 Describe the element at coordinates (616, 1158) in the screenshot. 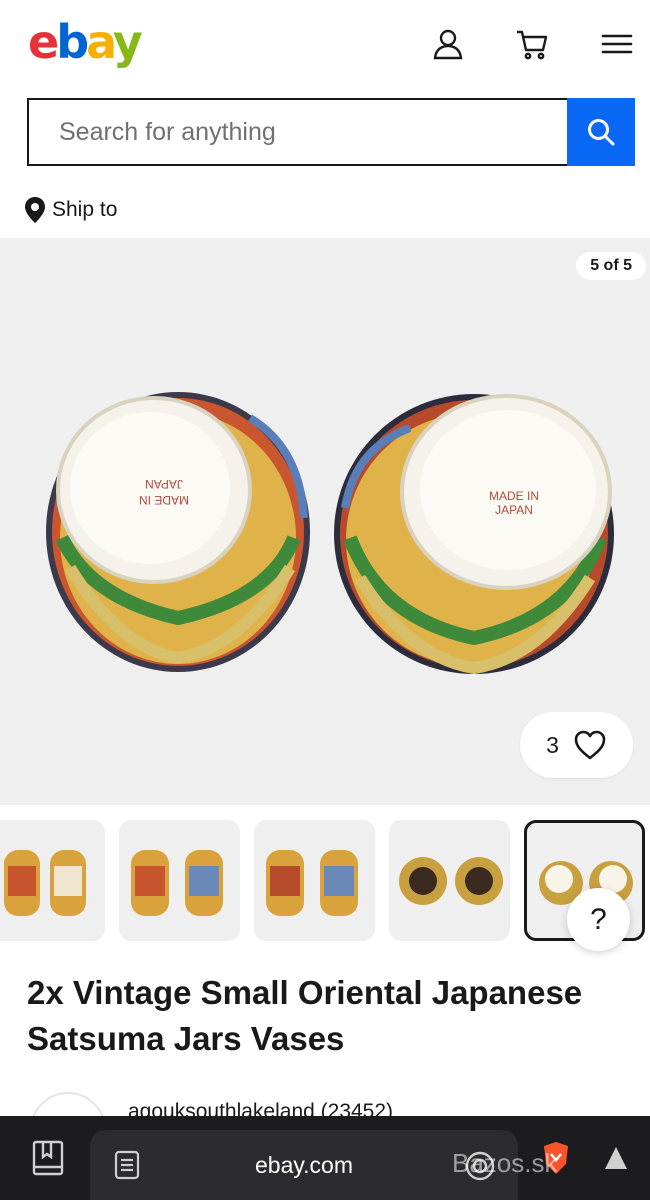

I see `share-icon` at that location.